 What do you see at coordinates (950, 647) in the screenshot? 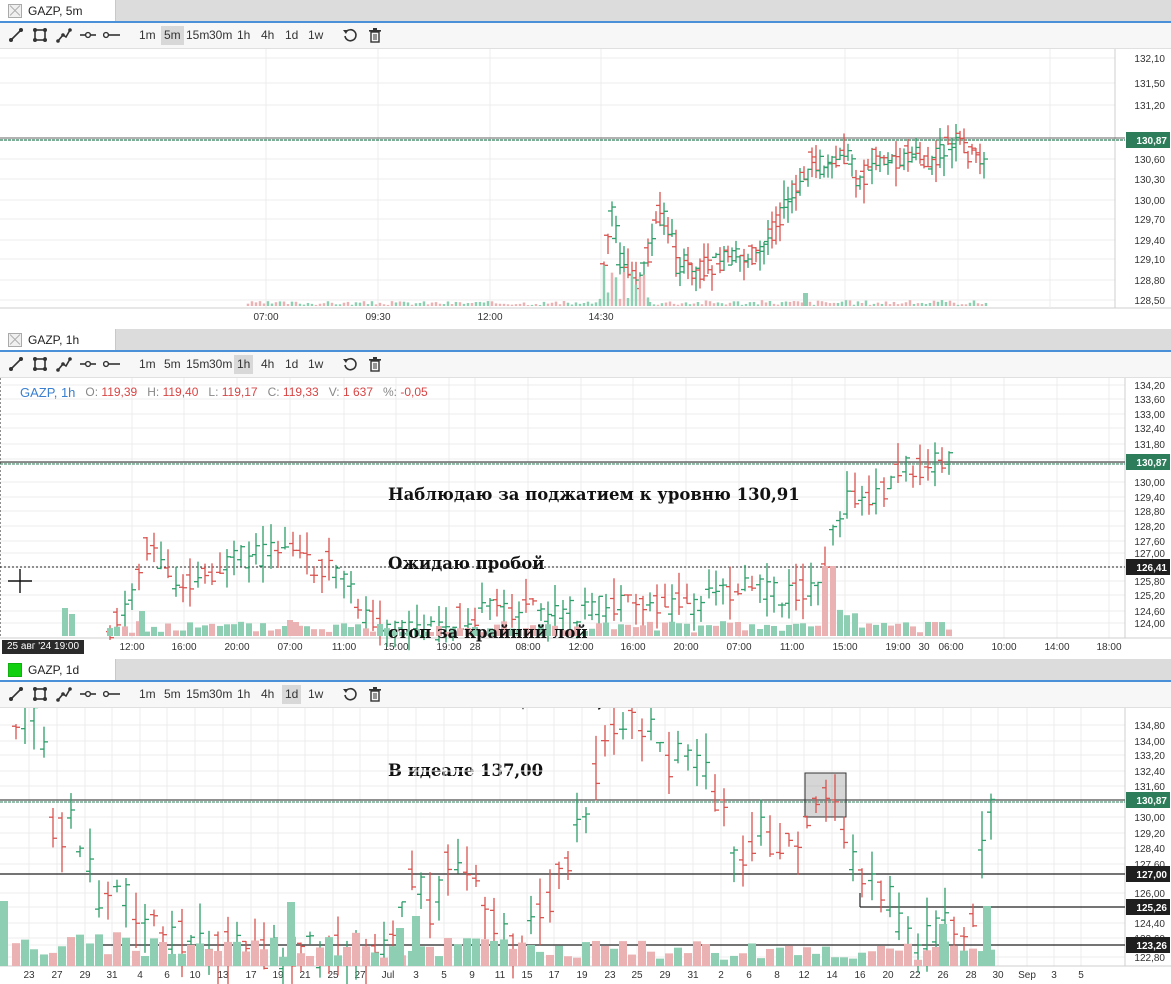
I see `time-tick-label: 06:00` at bounding box center [950, 647].